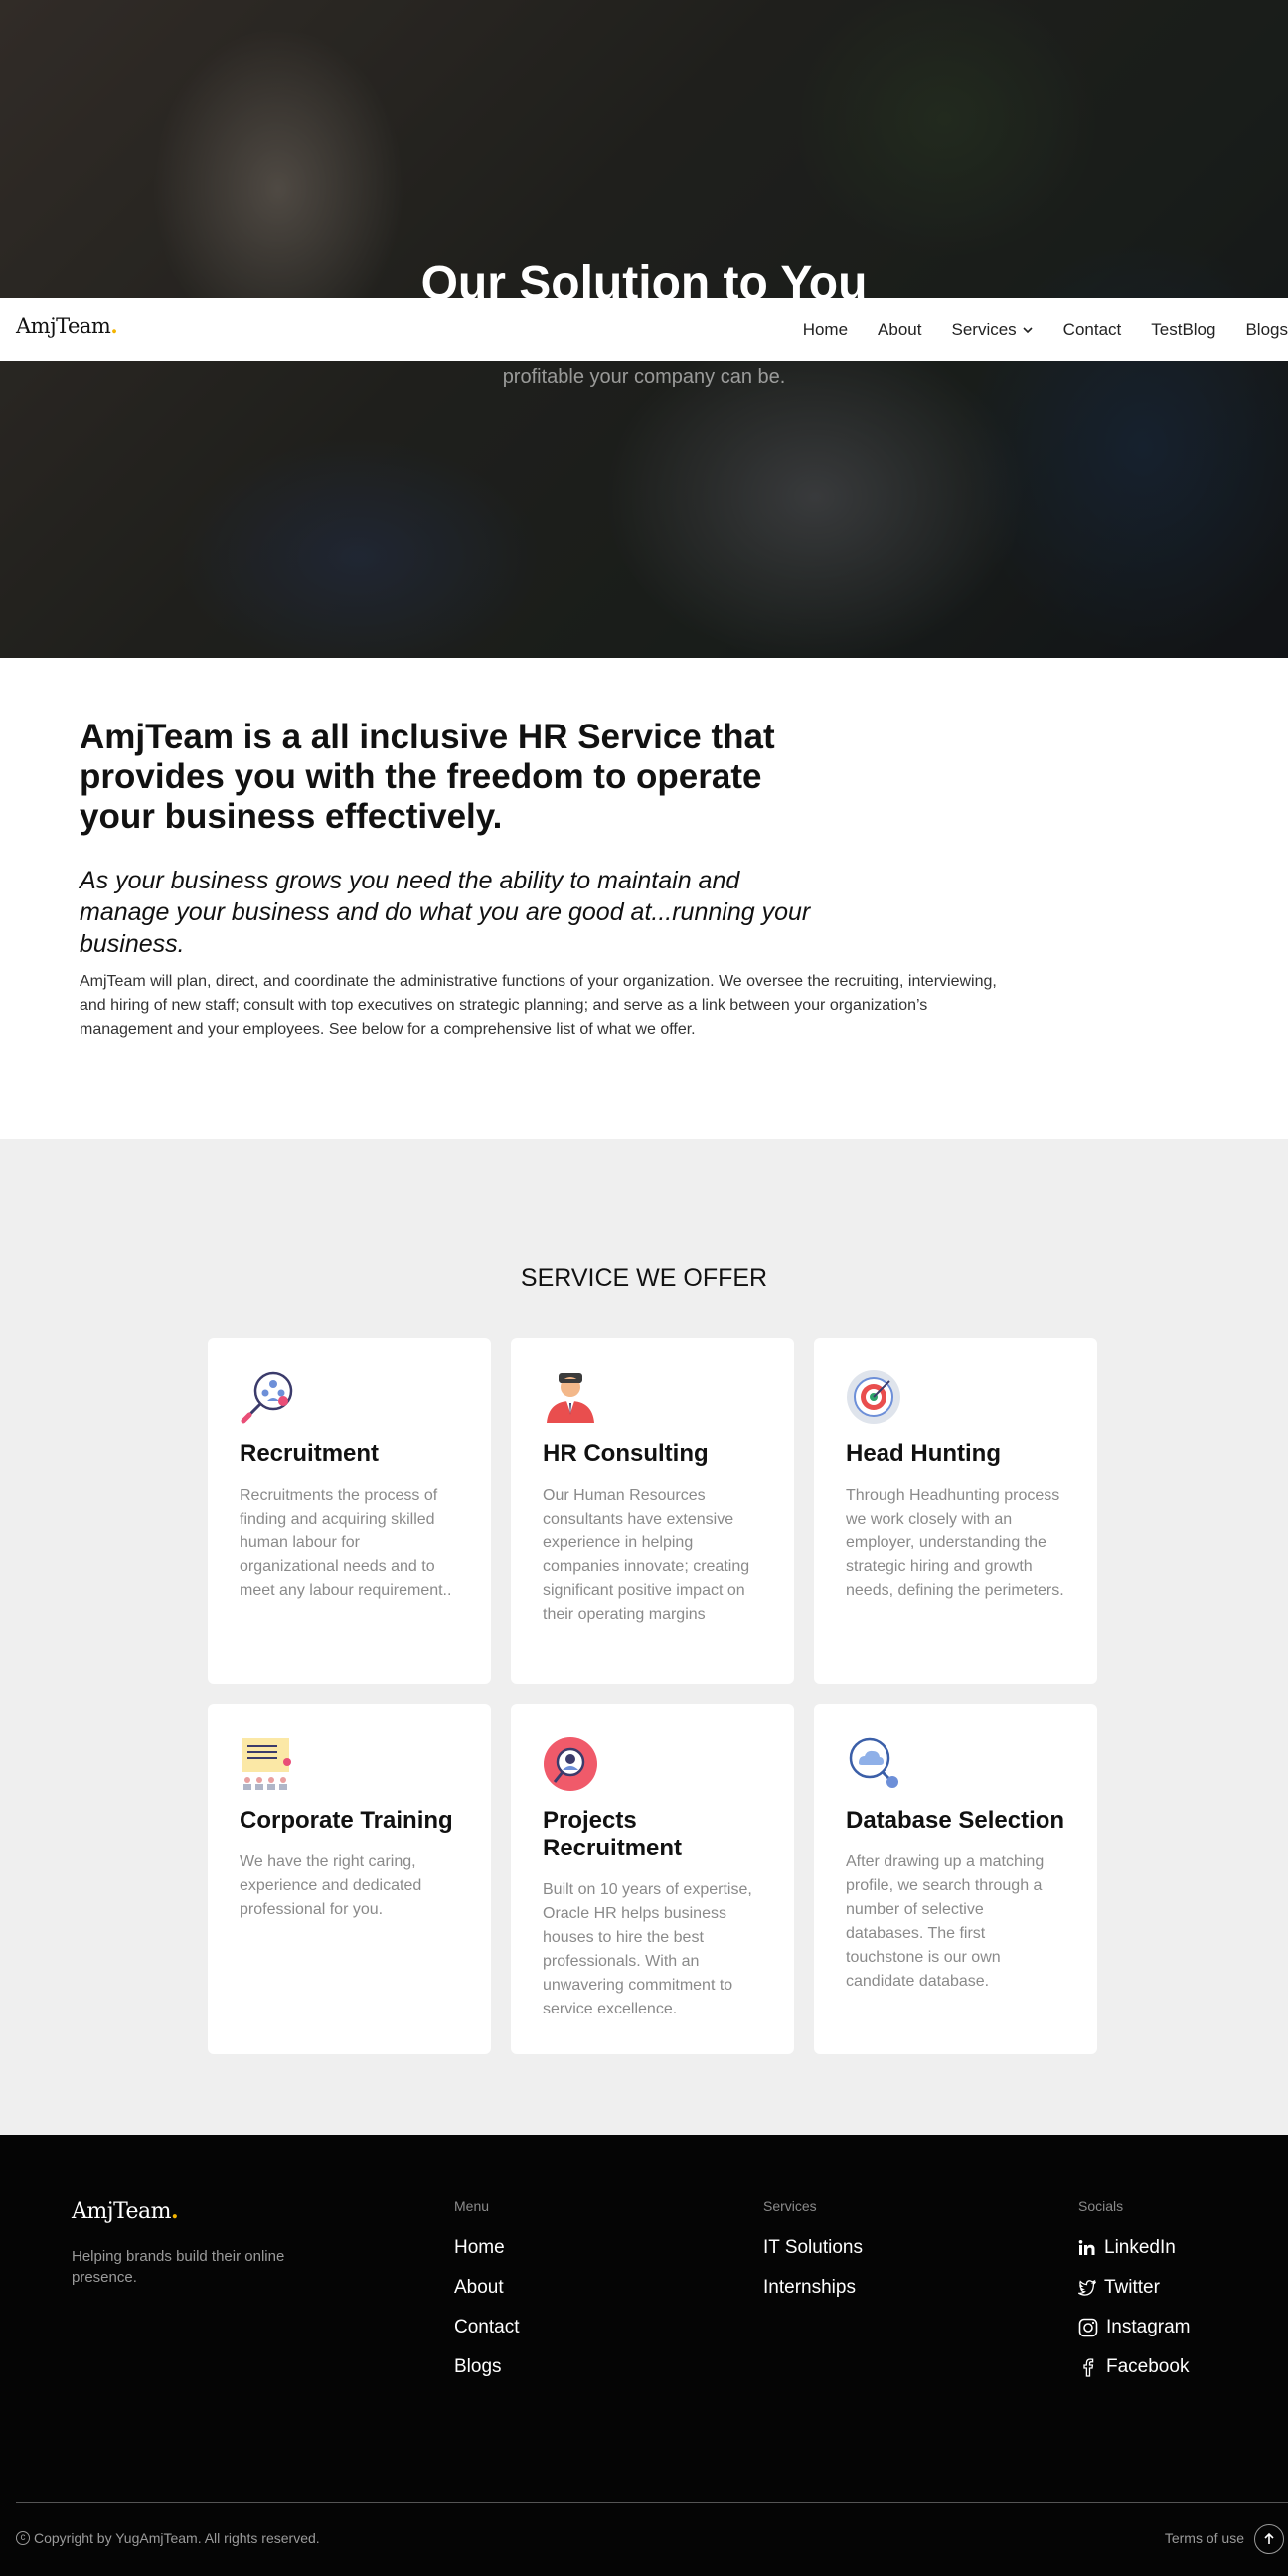 The width and height of the screenshot is (1288, 2576). What do you see at coordinates (923, 1453) in the screenshot?
I see `service-card-title: Head Hunting` at bounding box center [923, 1453].